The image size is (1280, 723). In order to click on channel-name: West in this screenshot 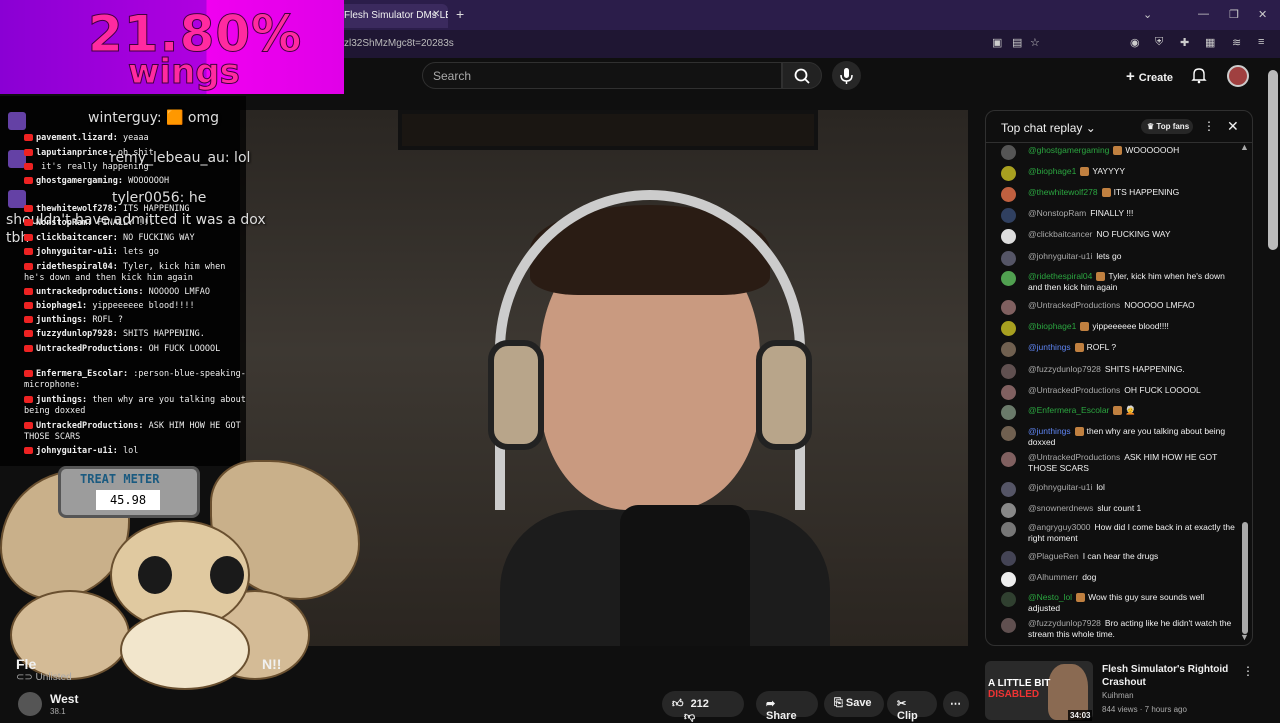, I will do `click(64, 699)`.